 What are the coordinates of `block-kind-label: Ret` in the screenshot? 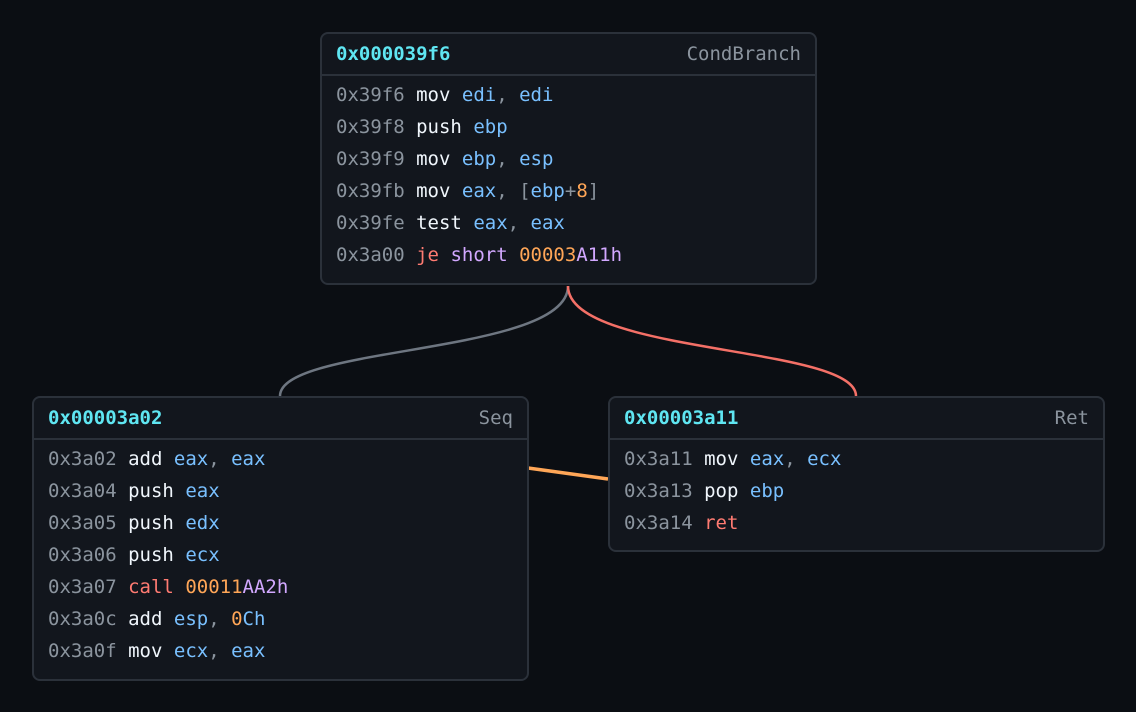 It's located at (1071, 418).